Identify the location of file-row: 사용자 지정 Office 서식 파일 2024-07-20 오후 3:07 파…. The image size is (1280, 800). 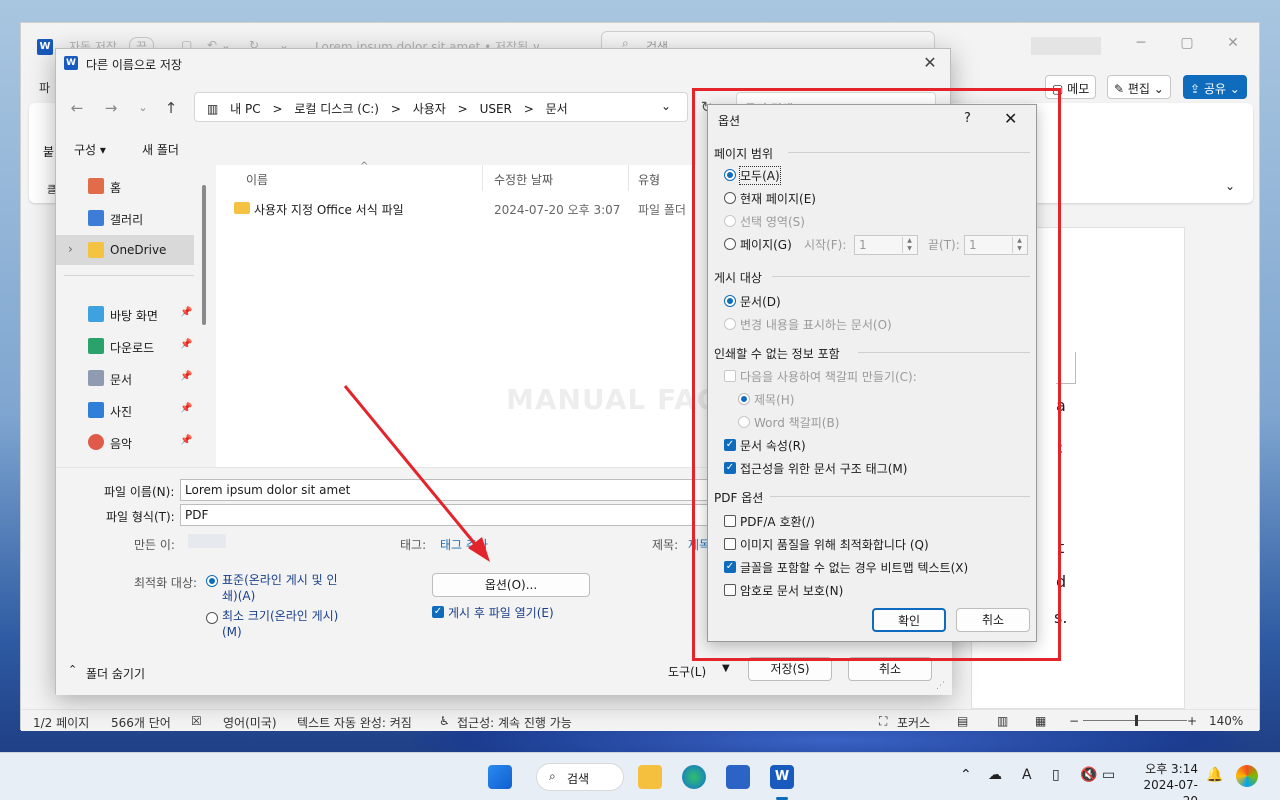
(462, 211).